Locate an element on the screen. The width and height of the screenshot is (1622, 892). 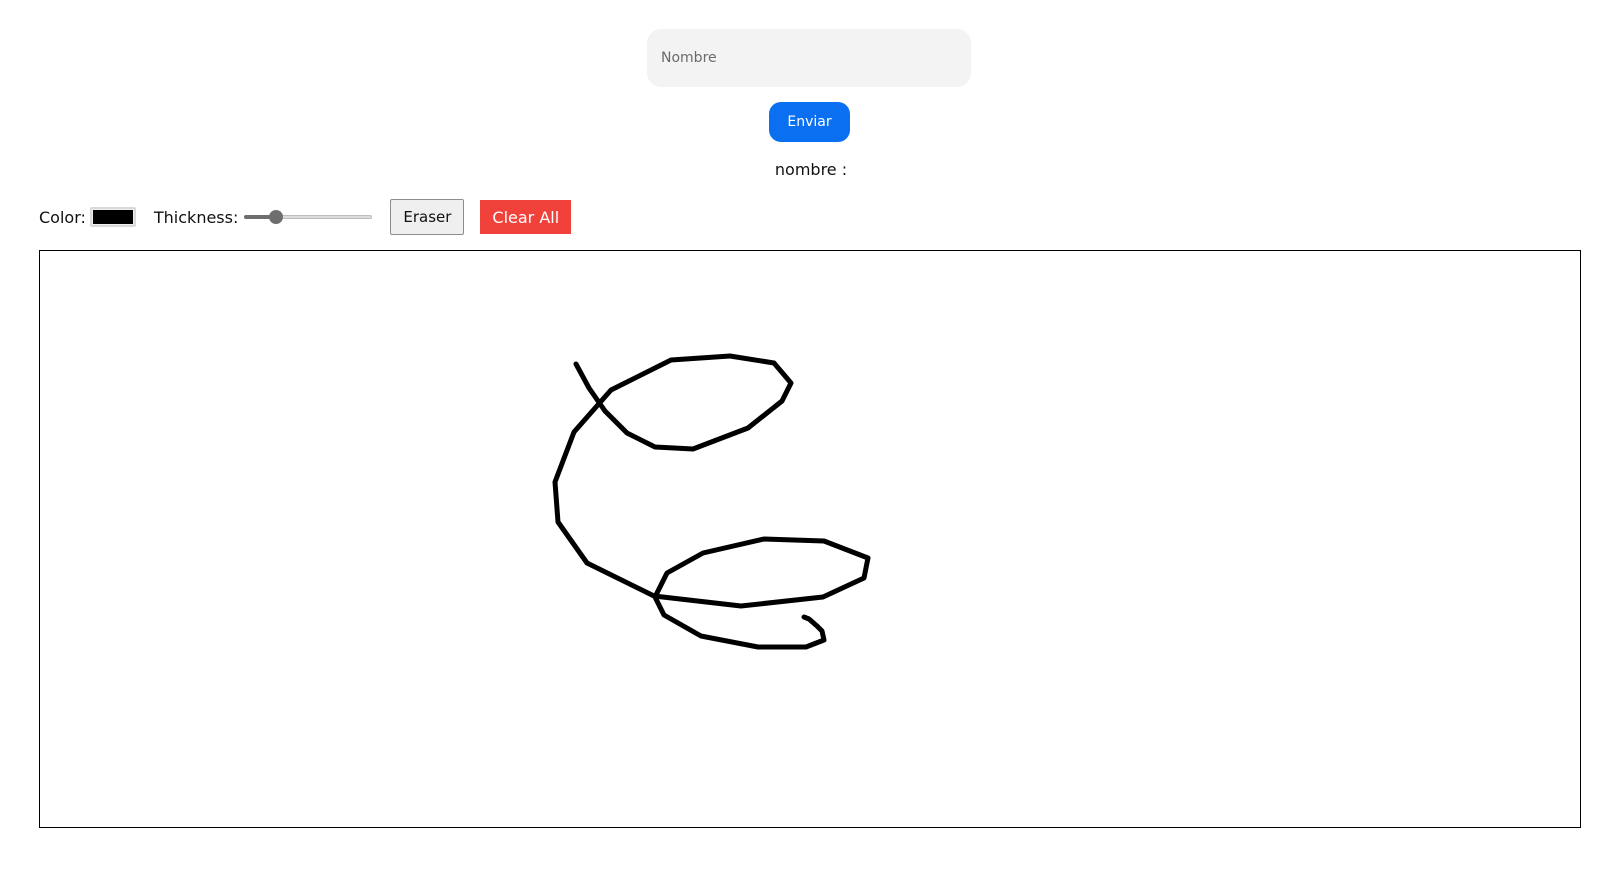
thickness-slider is located at coordinates (308, 217).